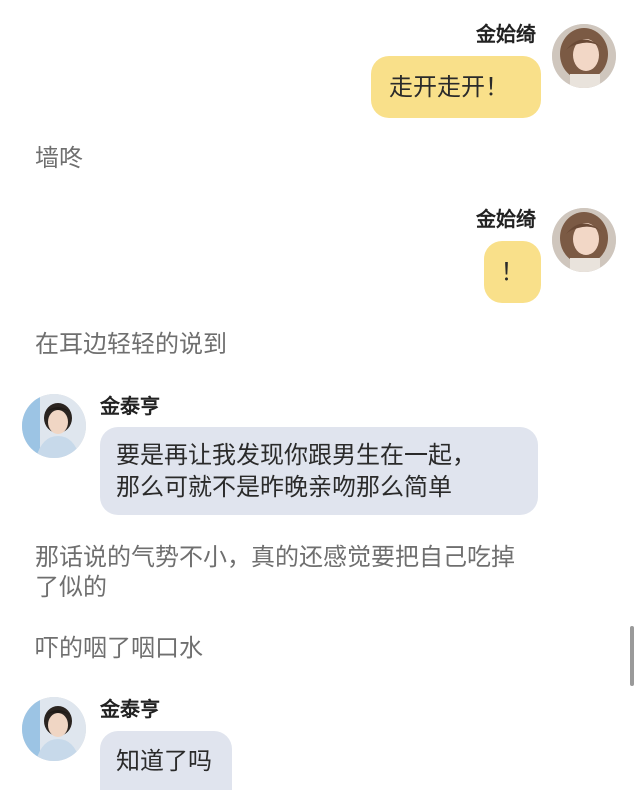 Image resolution: width=640 pixels, height=790 pixels. What do you see at coordinates (275, 572) in the screenshot?
I see `narration-text: 那话说的气势不小，真的还感觉要把自己吃掉 了似的` at bounding box center [275, 572].